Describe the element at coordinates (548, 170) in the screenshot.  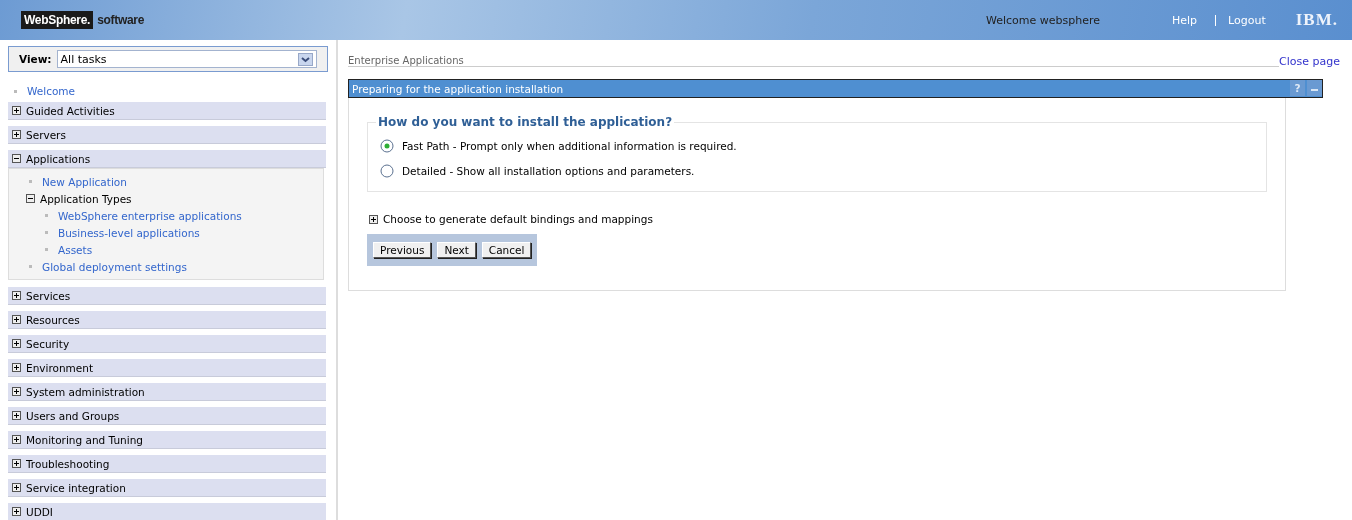
I see `option-label: Detailed - Show all installation options and parameters.` at that location.